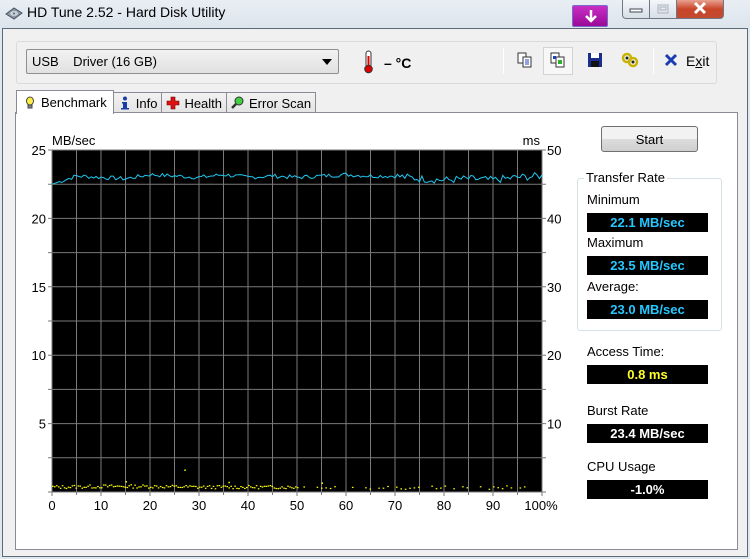  I want to click on access-time-label: Access Time:, so click(626, 351).